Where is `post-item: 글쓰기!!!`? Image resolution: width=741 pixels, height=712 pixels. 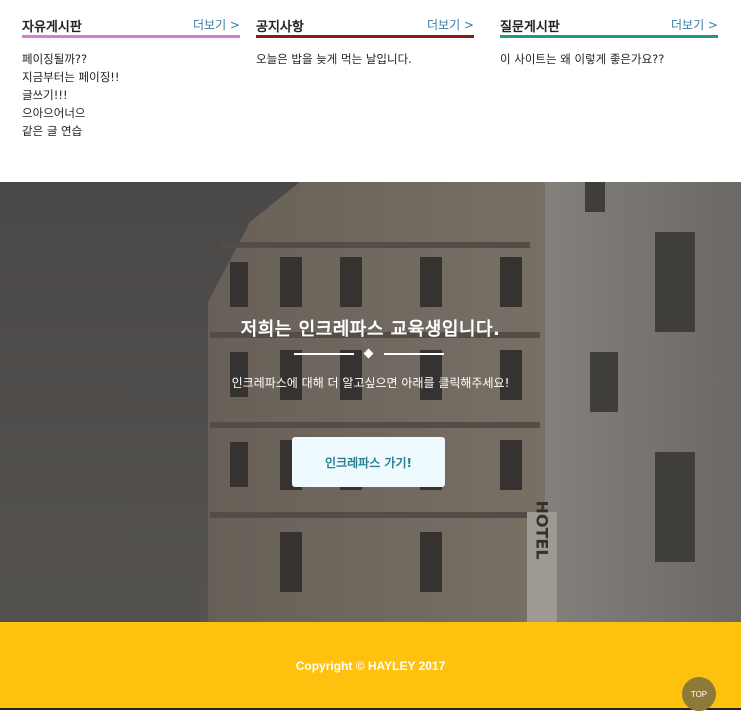
post-item: 글쓰기!!! is located at coordinates (131, 95).